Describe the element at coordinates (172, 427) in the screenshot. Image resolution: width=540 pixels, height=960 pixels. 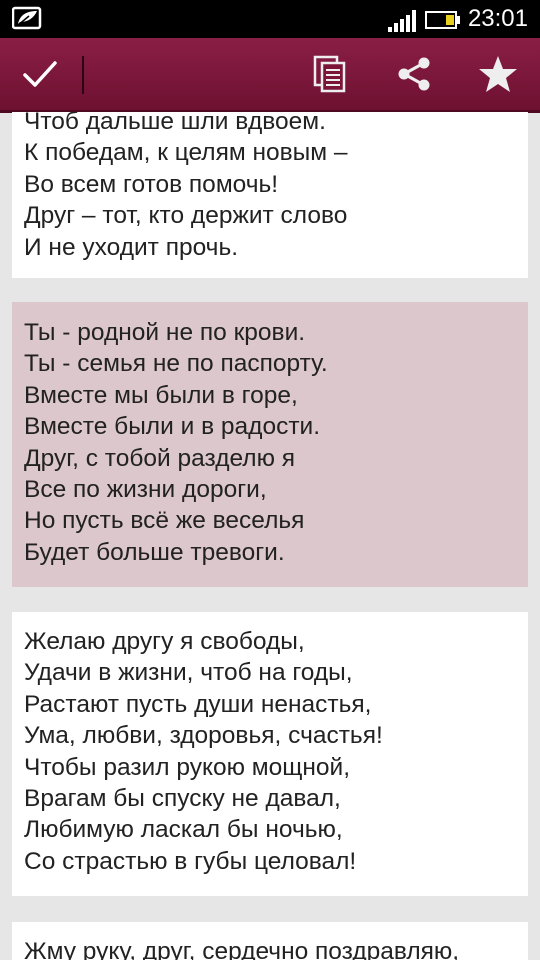
I see `poem-line: Вместе были и в радости.` at that location.